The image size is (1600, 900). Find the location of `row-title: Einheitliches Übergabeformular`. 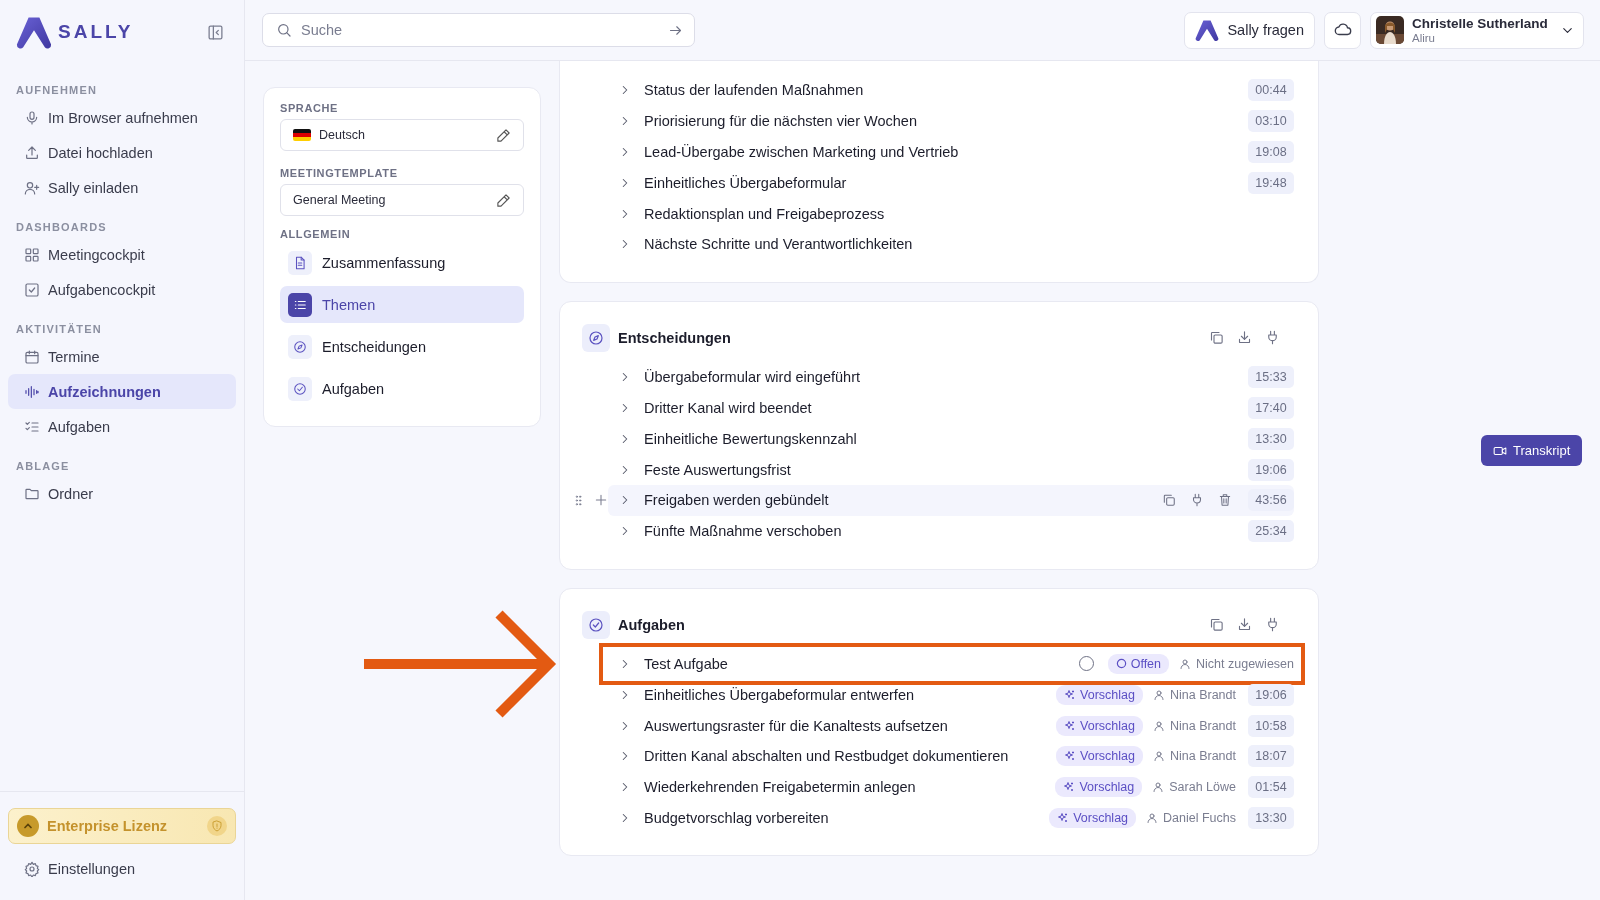

row-title: Einheitliches Übergabeformular is located at coordinates (745, 182).